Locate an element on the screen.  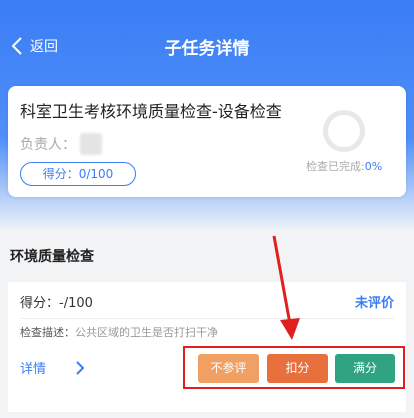
owner-avatar is located at coordinates (91, 144).